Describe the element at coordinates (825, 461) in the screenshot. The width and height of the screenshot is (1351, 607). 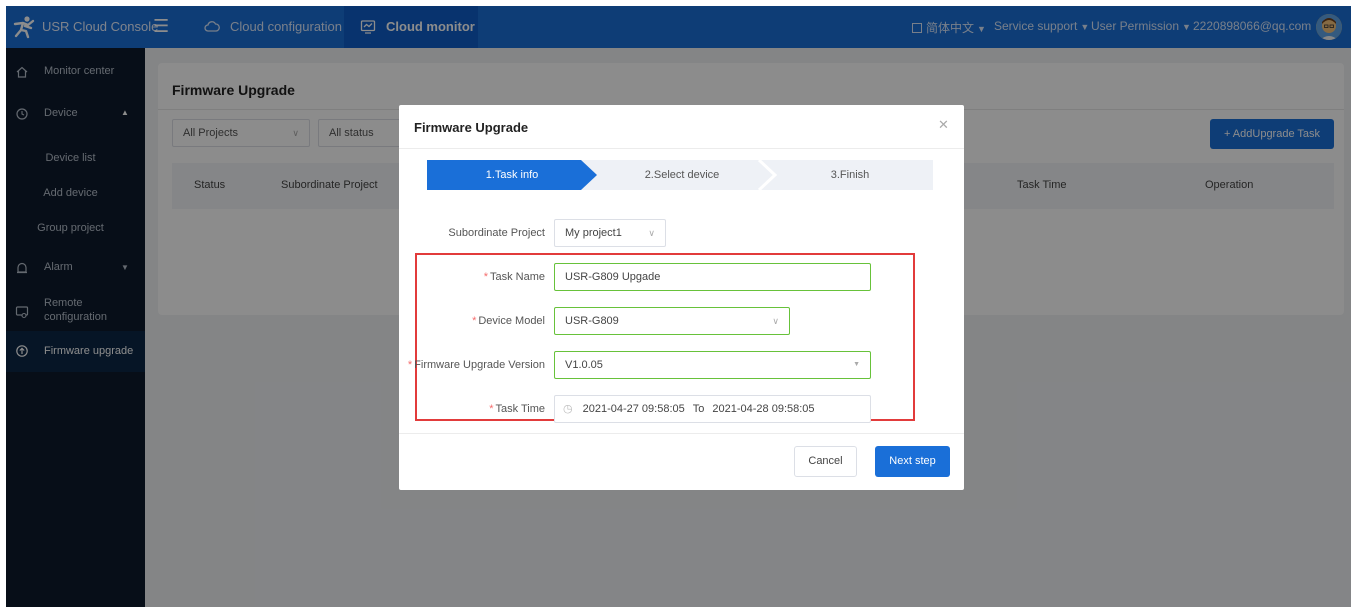
I see `cancel-button: Cancel` at that location.